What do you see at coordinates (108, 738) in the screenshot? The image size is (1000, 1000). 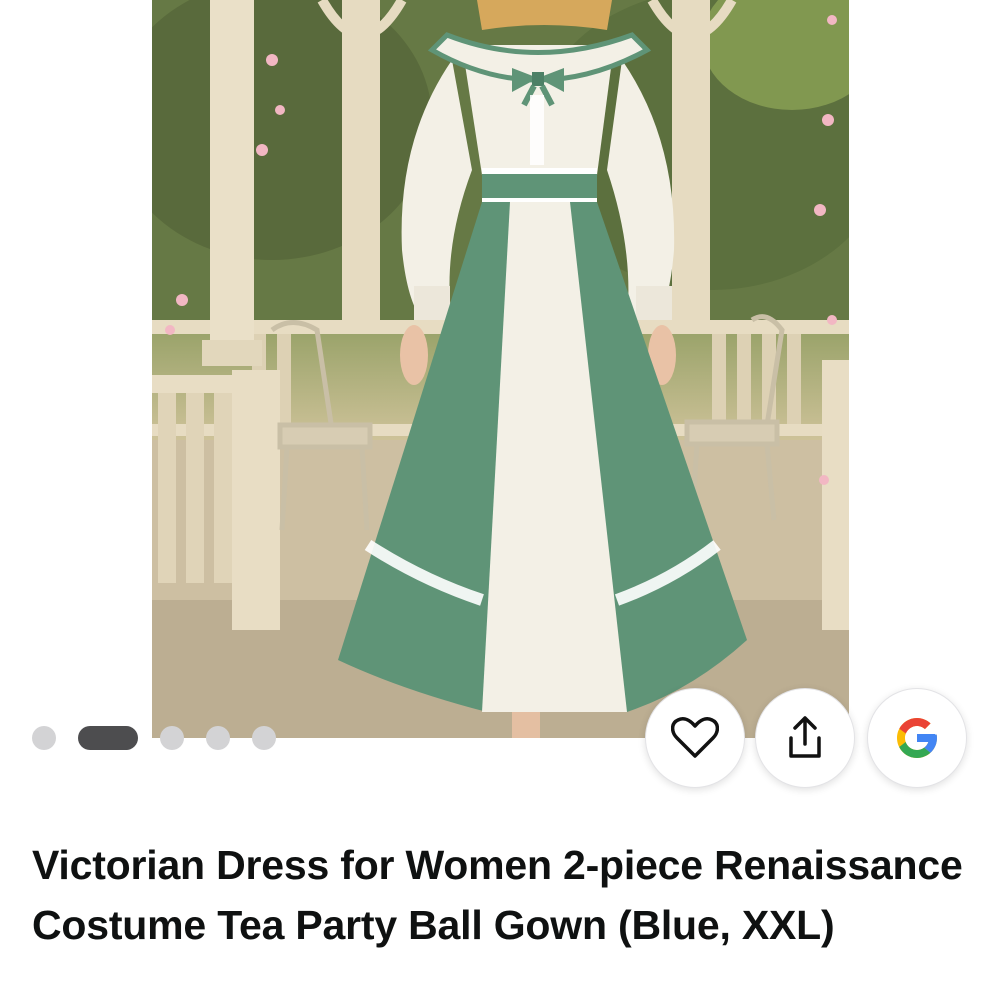 I see `carousel-dot-active` at bounding box center [108, 738].